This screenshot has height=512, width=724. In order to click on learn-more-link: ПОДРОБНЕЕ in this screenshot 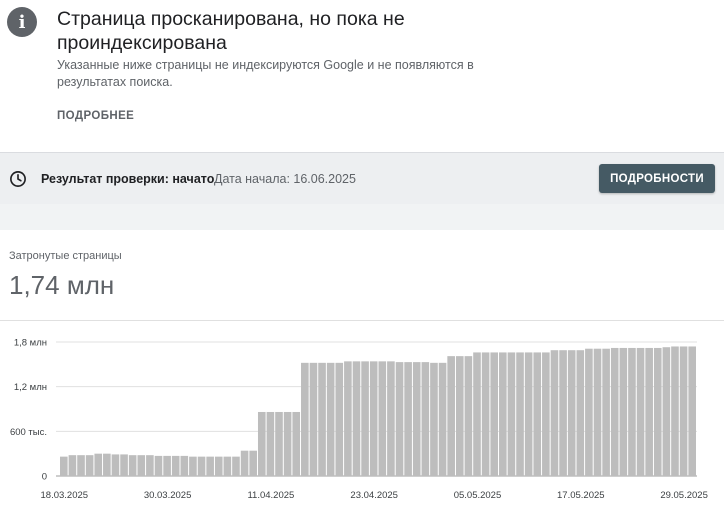, I will do `click(95, 116)`.